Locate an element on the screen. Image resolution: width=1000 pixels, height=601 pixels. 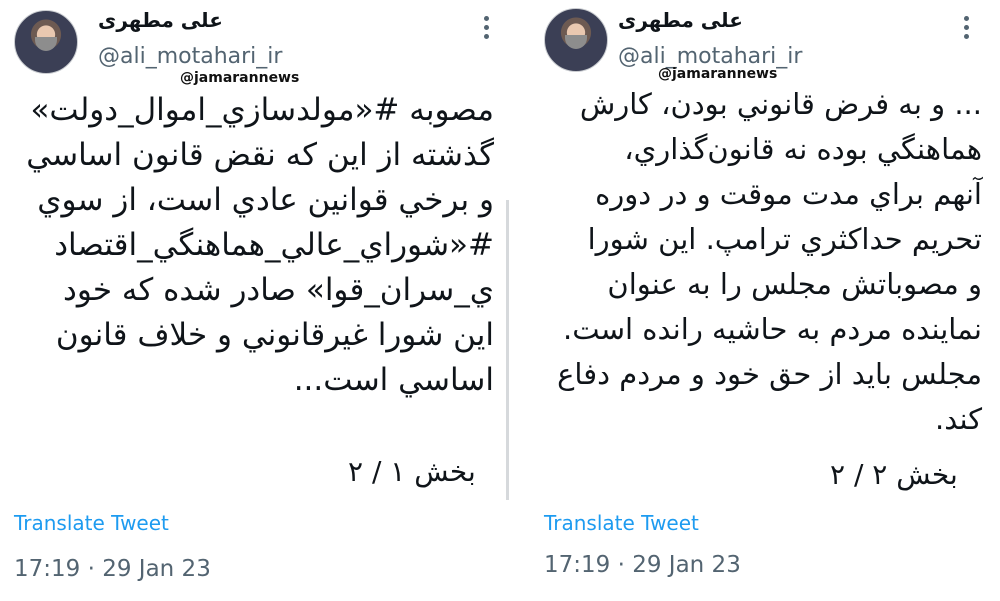
user-handle: @ali_motahari_ir is located at coordinates (190, 56).